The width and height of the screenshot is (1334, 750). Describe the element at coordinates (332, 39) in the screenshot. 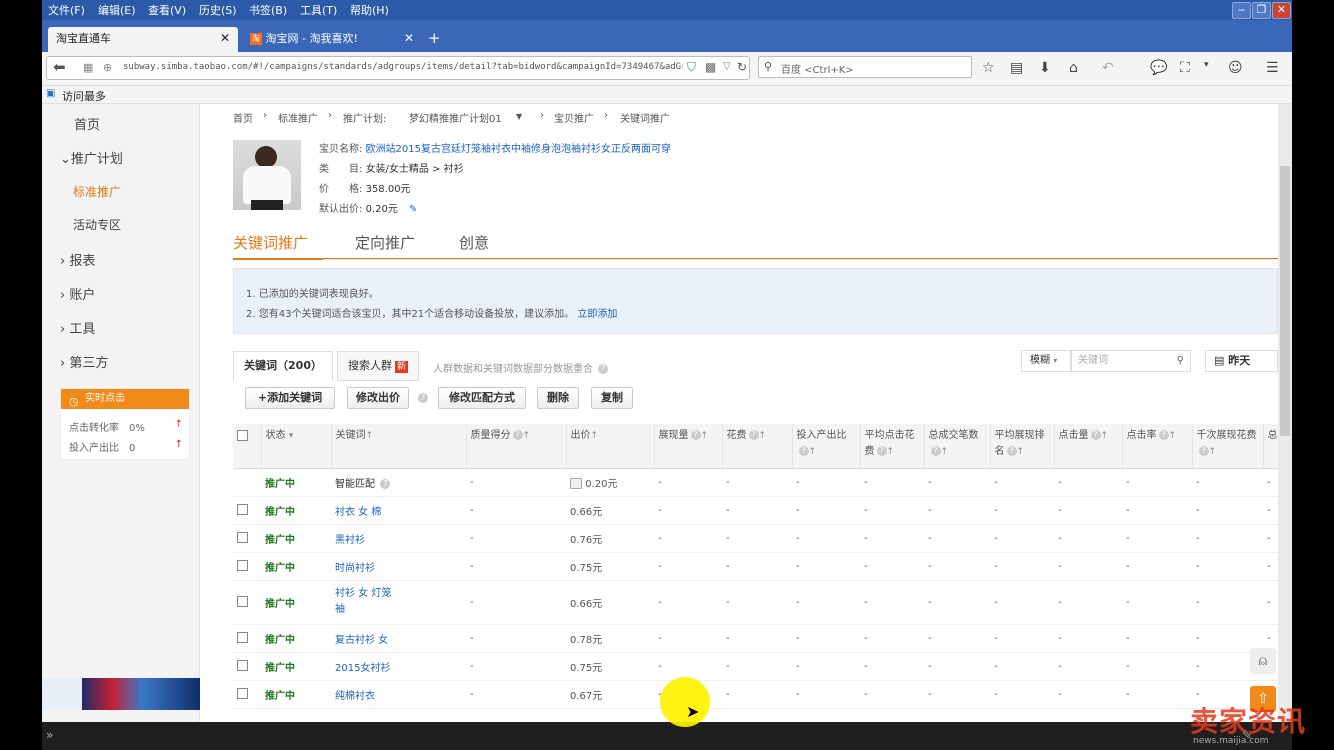

I see `tab-inactive: 淘 淘宝网 - 淘我喜欢! ✕` at that location.